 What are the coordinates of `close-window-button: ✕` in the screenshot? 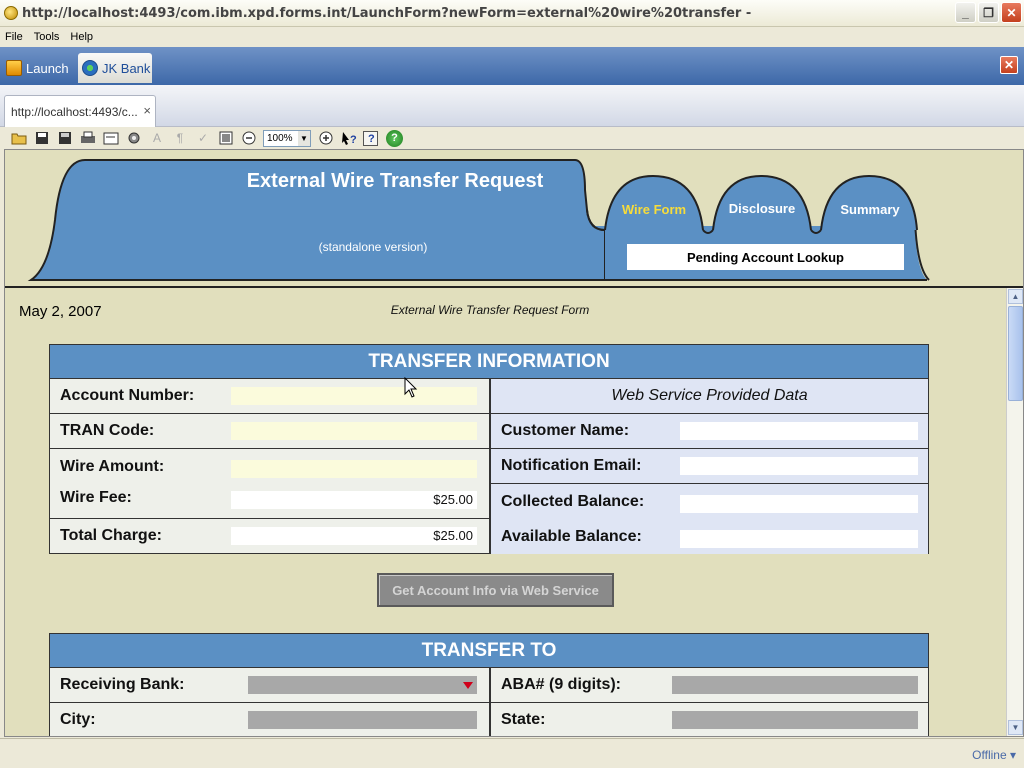 It's located at (1011, 12).